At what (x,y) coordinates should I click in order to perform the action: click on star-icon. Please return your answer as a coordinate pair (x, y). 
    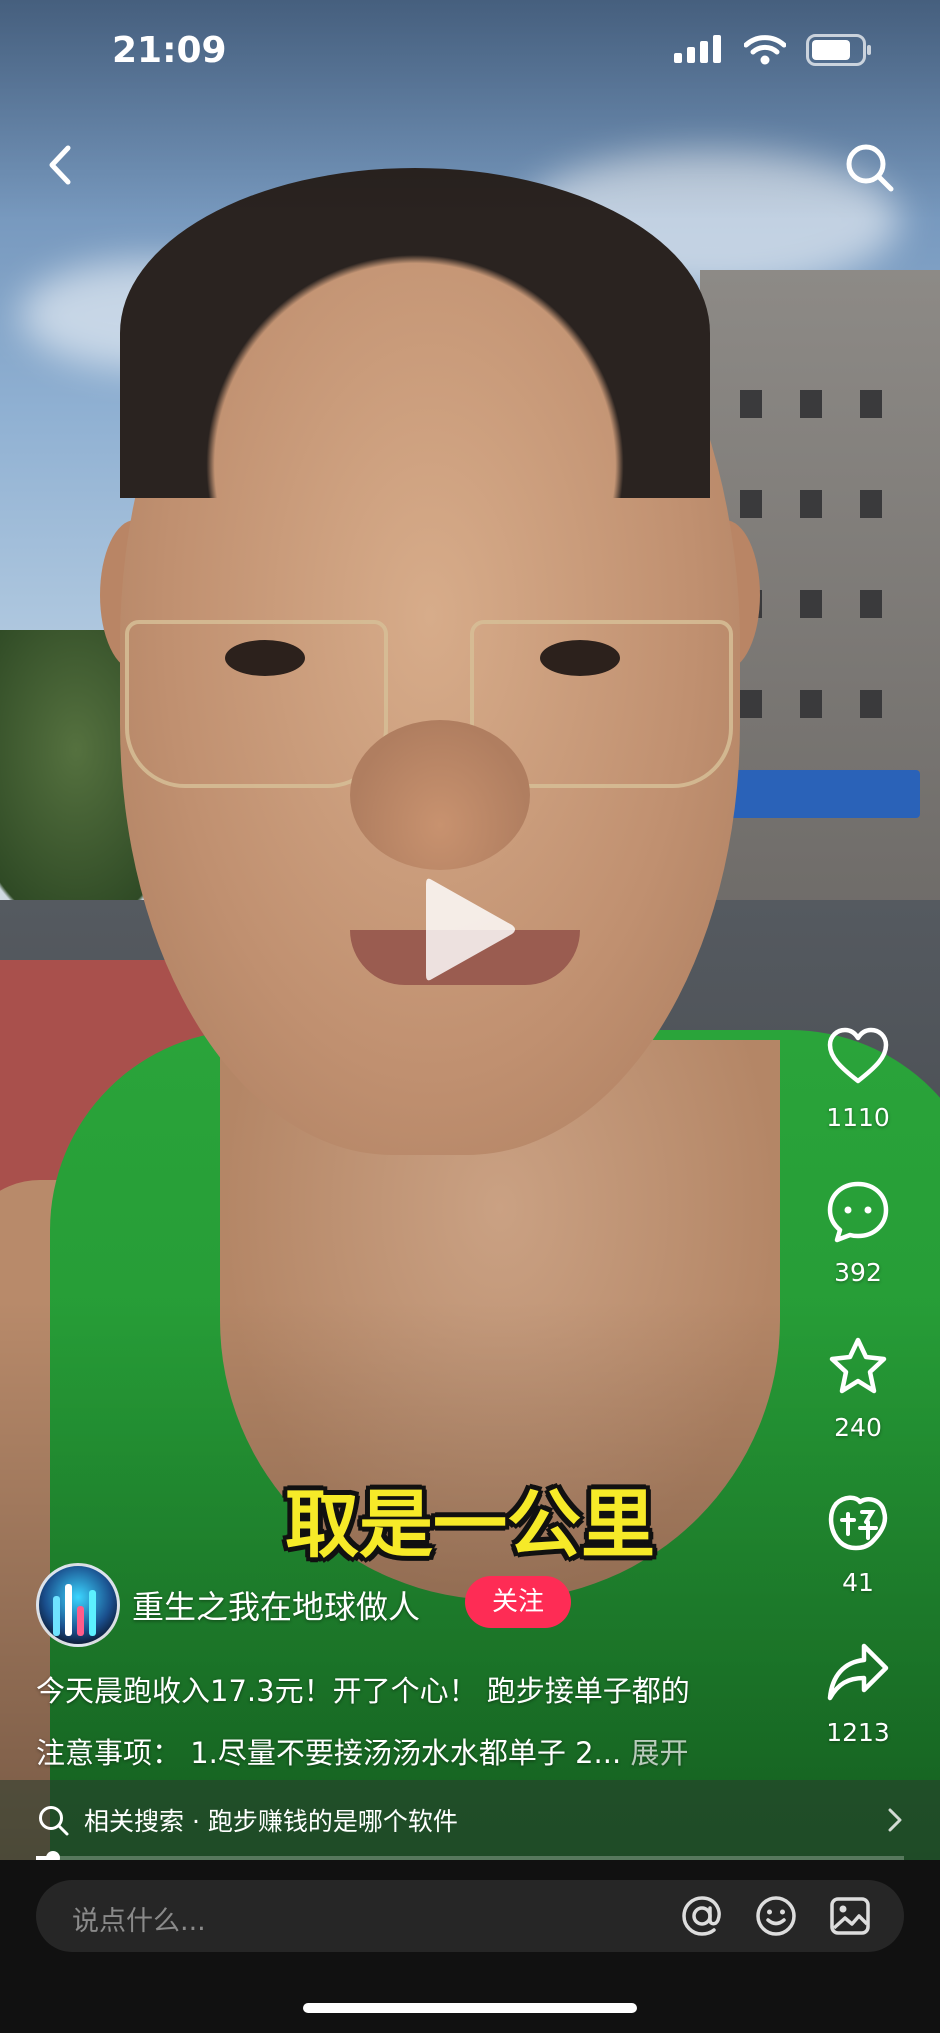
    Looking at the image, I should click on (858, 1365).